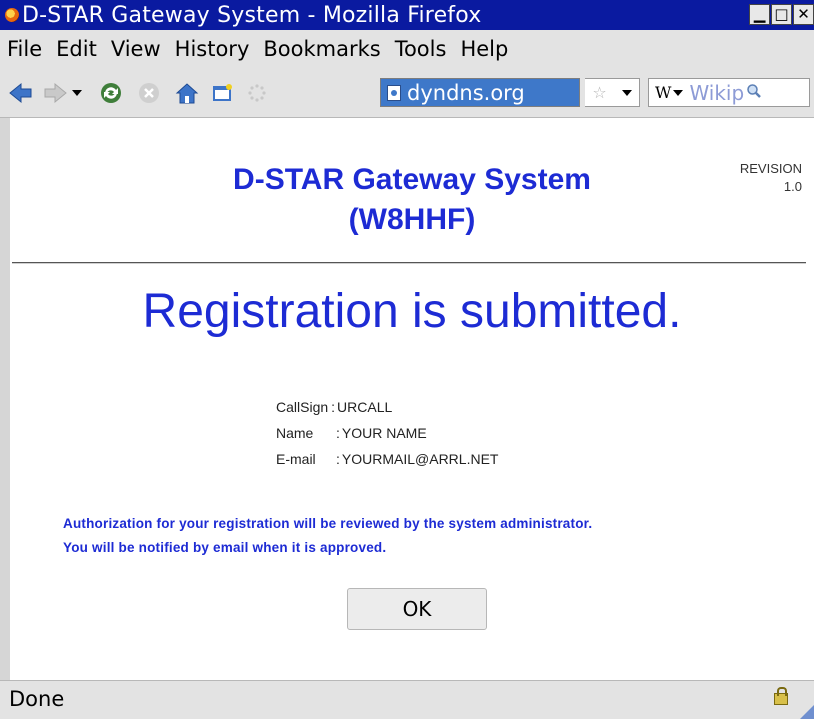 This screenshot has width=814, height=719. Describe the element at coordinates (55, 93) in the screenshot. I see `forward-icon` at that location.